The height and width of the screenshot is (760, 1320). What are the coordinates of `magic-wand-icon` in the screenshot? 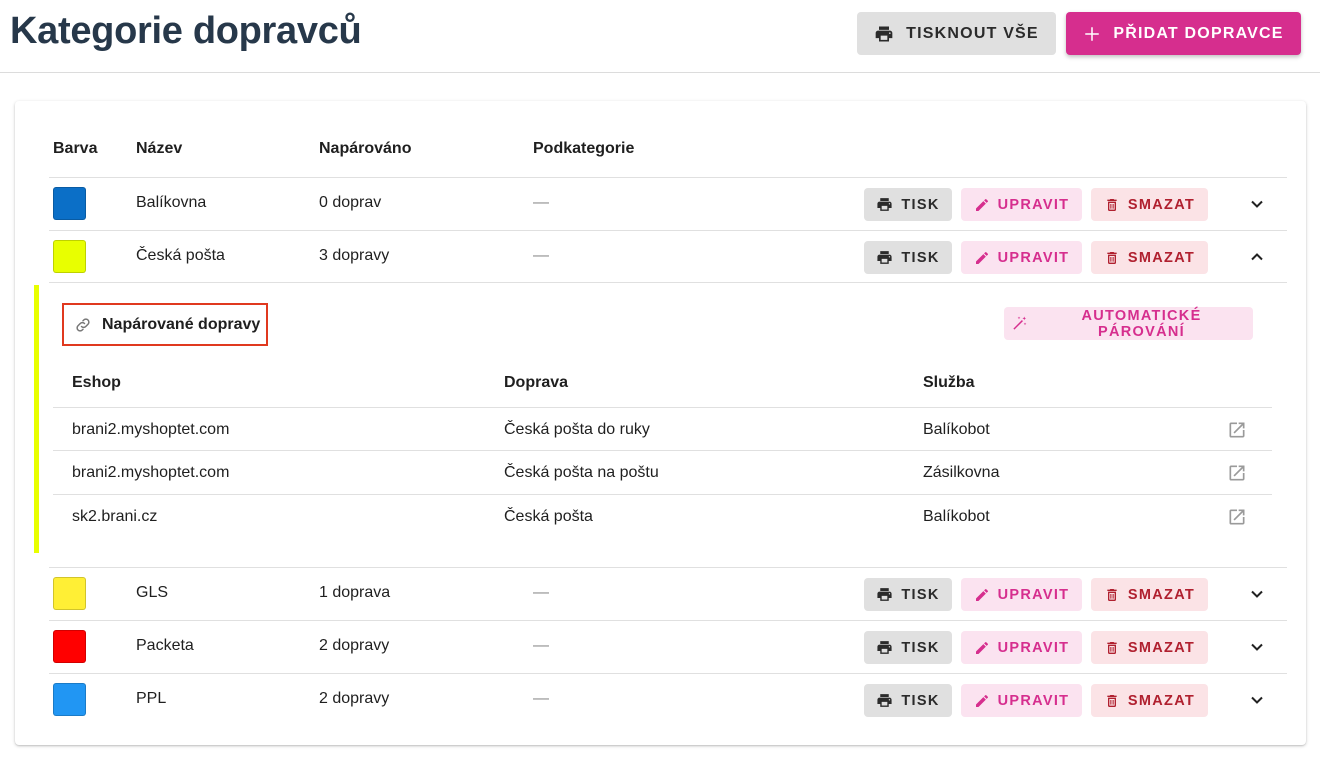 It's located at (1020, 323).